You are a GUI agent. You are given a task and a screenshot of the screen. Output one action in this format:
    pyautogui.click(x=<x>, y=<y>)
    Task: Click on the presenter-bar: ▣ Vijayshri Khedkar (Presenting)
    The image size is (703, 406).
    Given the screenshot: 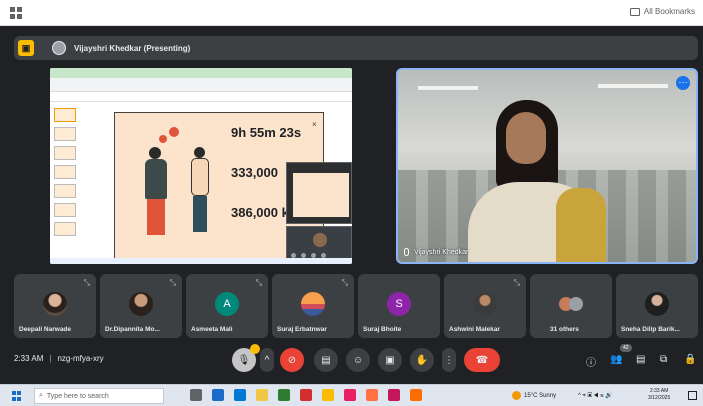 What is the action you would take?
    pyautogui.click(x=356, y=48)
    